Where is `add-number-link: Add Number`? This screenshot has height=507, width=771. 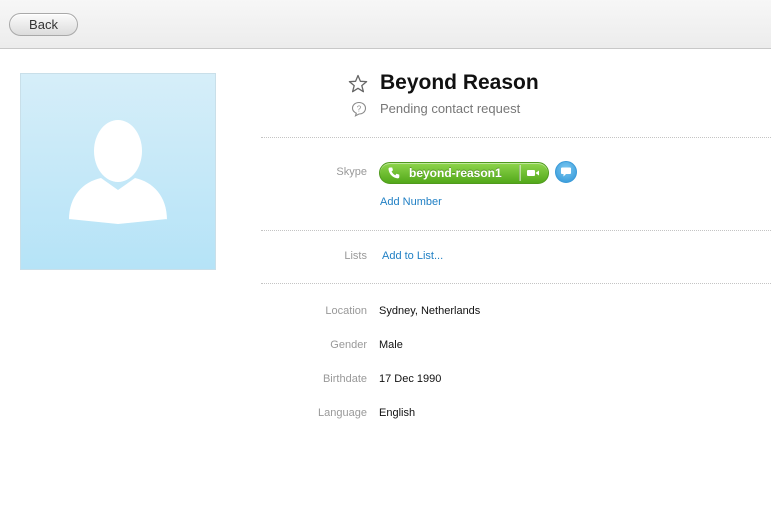 add-number-link: Add Number is located at coordinates (411, 202).